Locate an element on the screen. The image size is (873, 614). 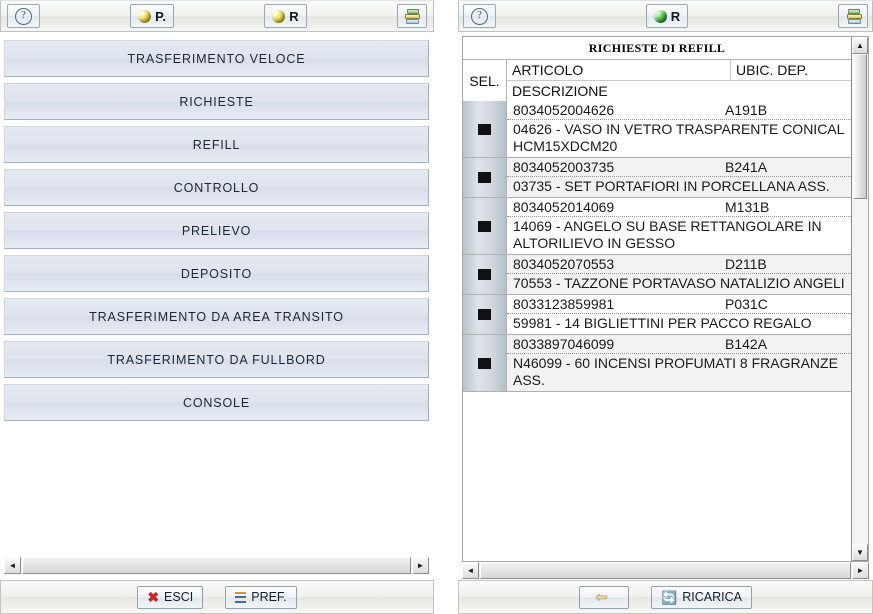
left-horizontal-scrollbar: ◄ ► is located at coordinates (216, 565).